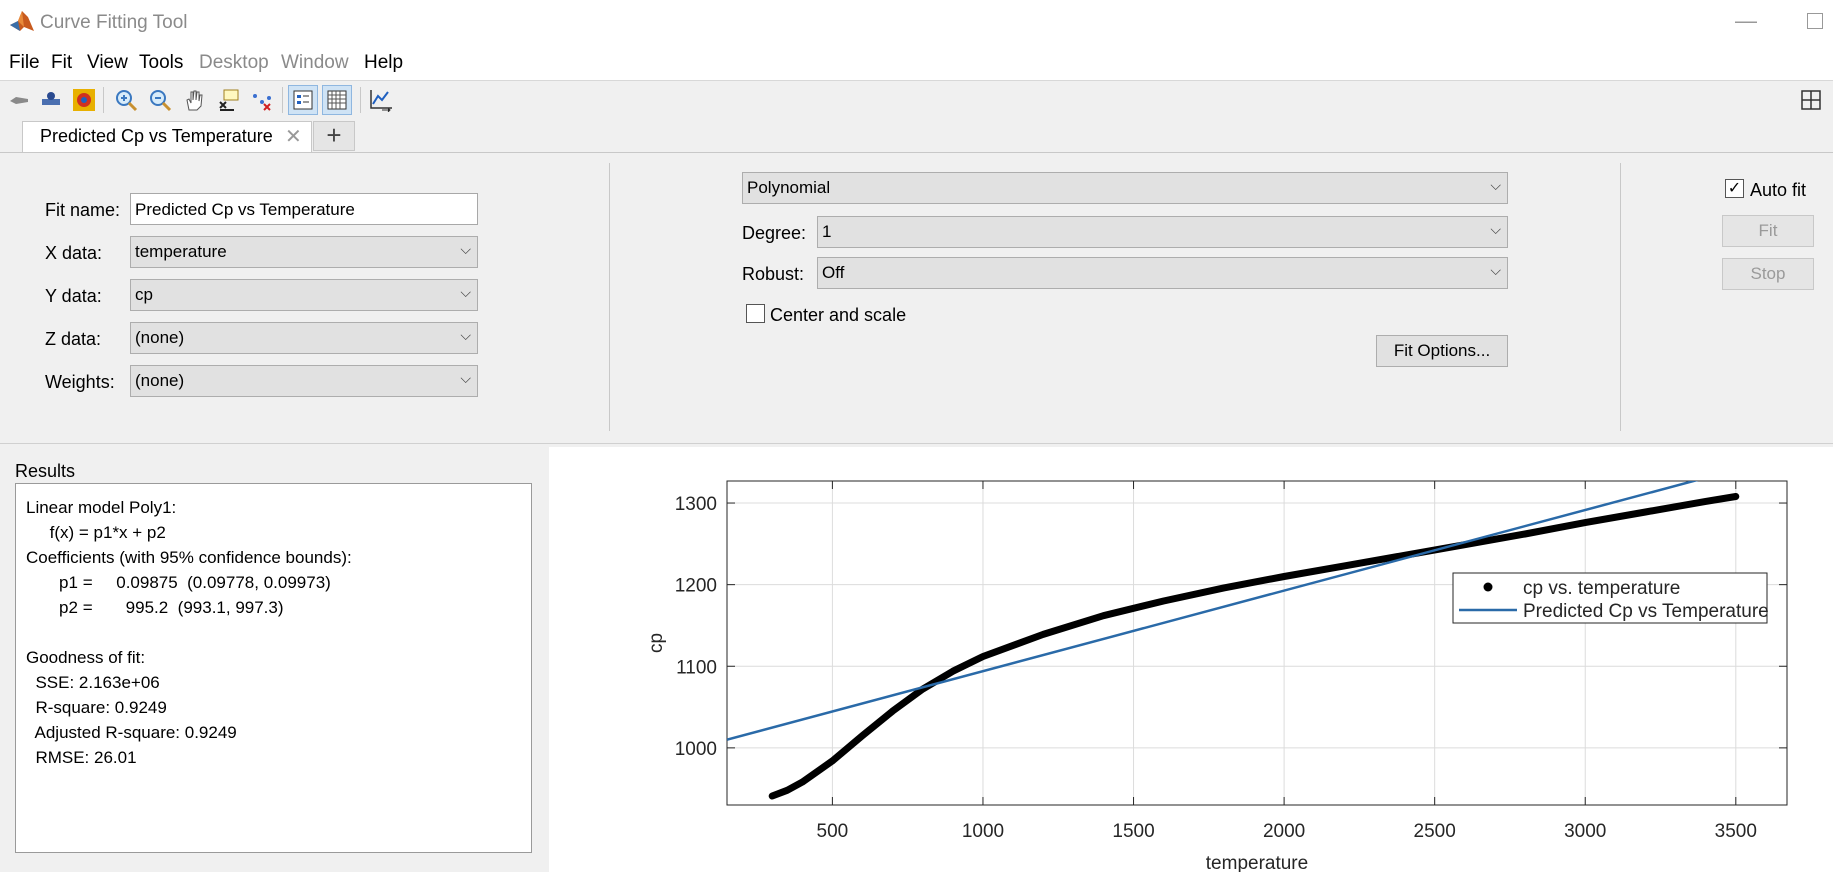  What do you see at coordinates (126, 100) in the screenshot?
I see `zoom-in-icon` at bounding box center [126, 100].